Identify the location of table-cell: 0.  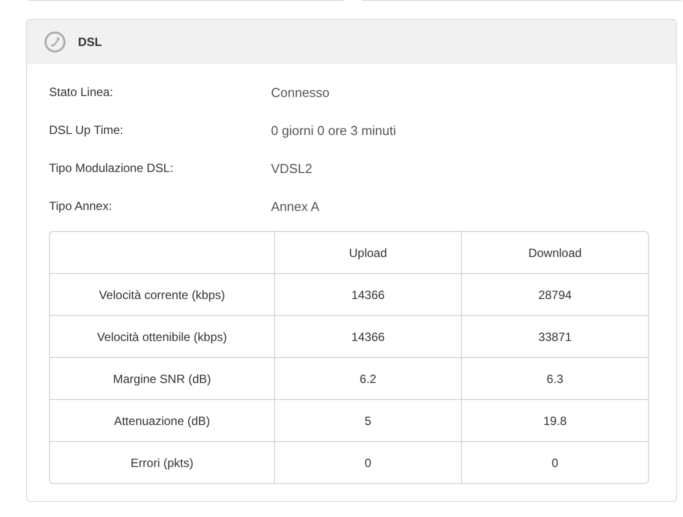
(368, 462).